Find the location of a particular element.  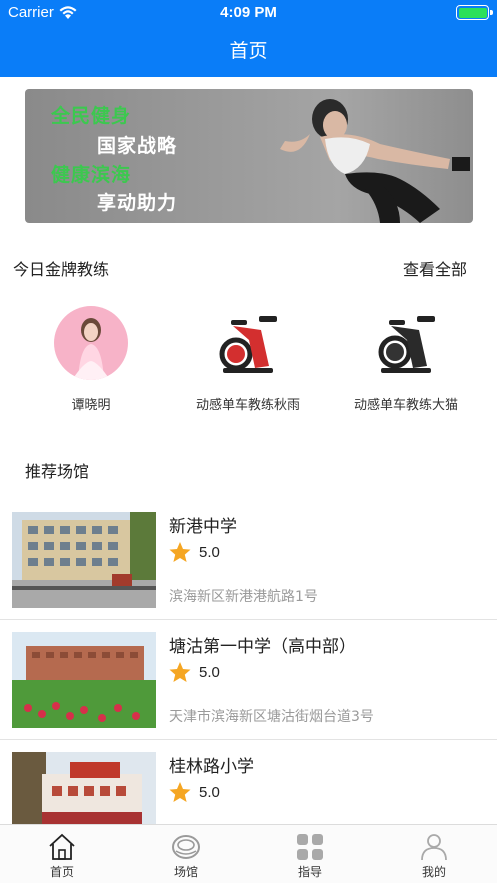

tab-label: 首页 is located at coordinates (61, 872).